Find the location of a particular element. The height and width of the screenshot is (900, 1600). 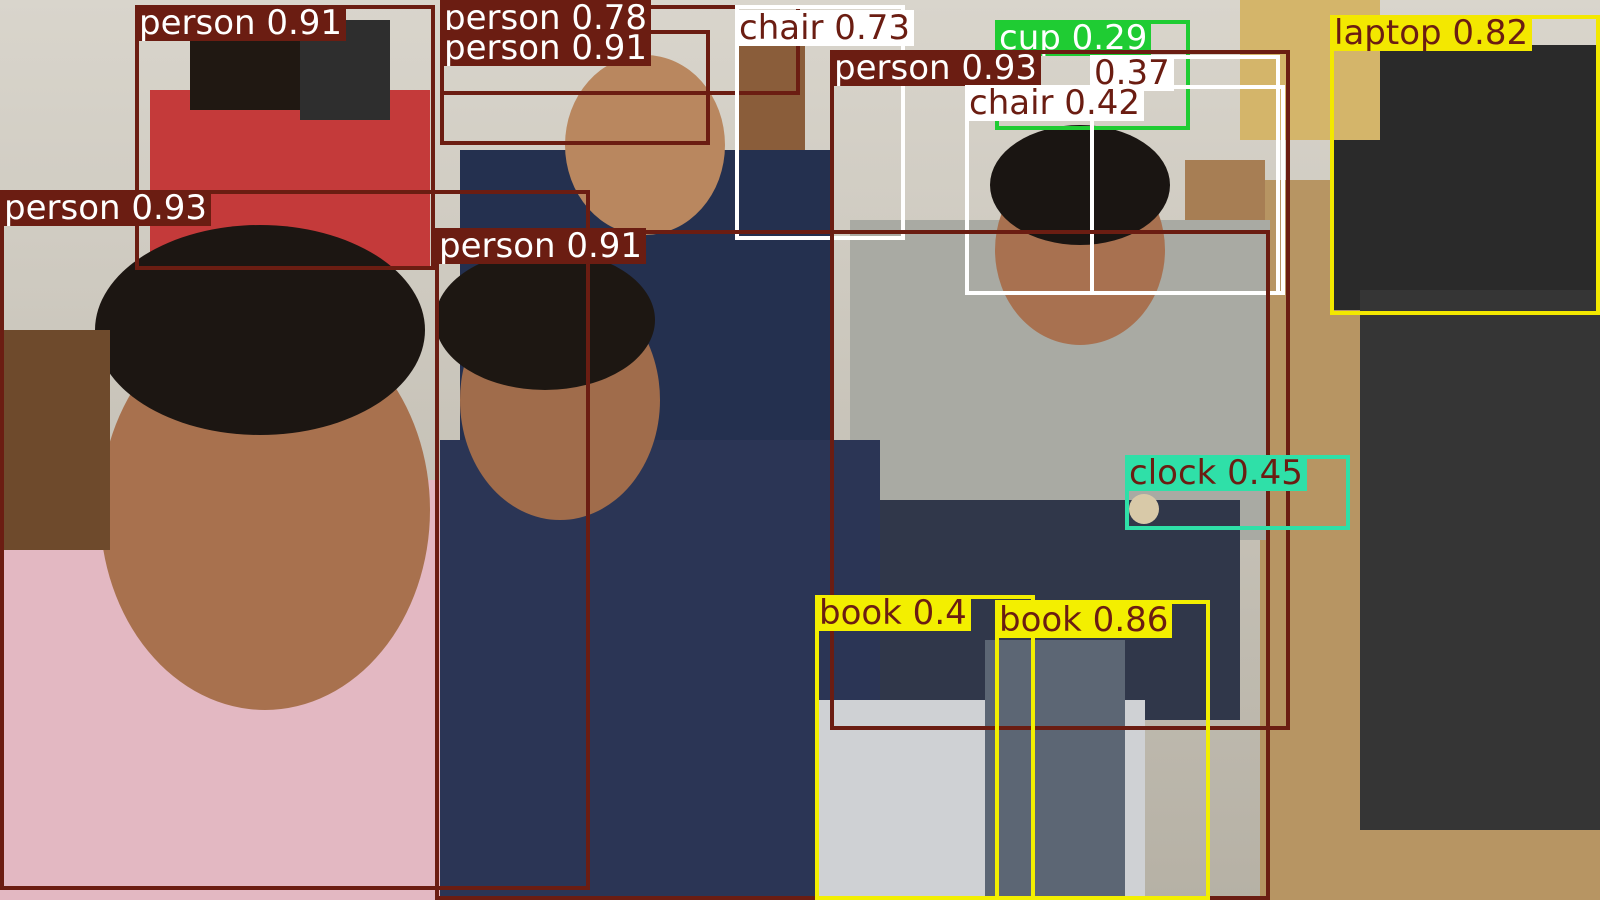

detection-label: laptop 0.82 is located at coordinates (1431, 33).